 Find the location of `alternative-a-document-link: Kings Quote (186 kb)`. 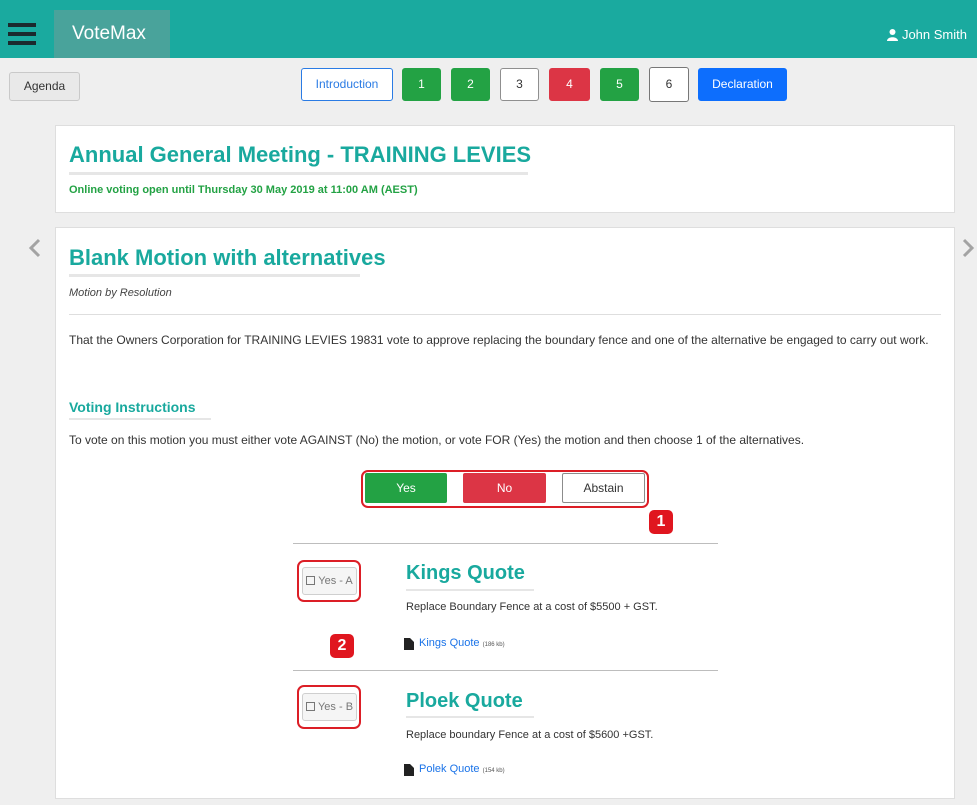

alternative-a-document-link: Kings Quote (186 kb) is located at coordinates (462, 643).